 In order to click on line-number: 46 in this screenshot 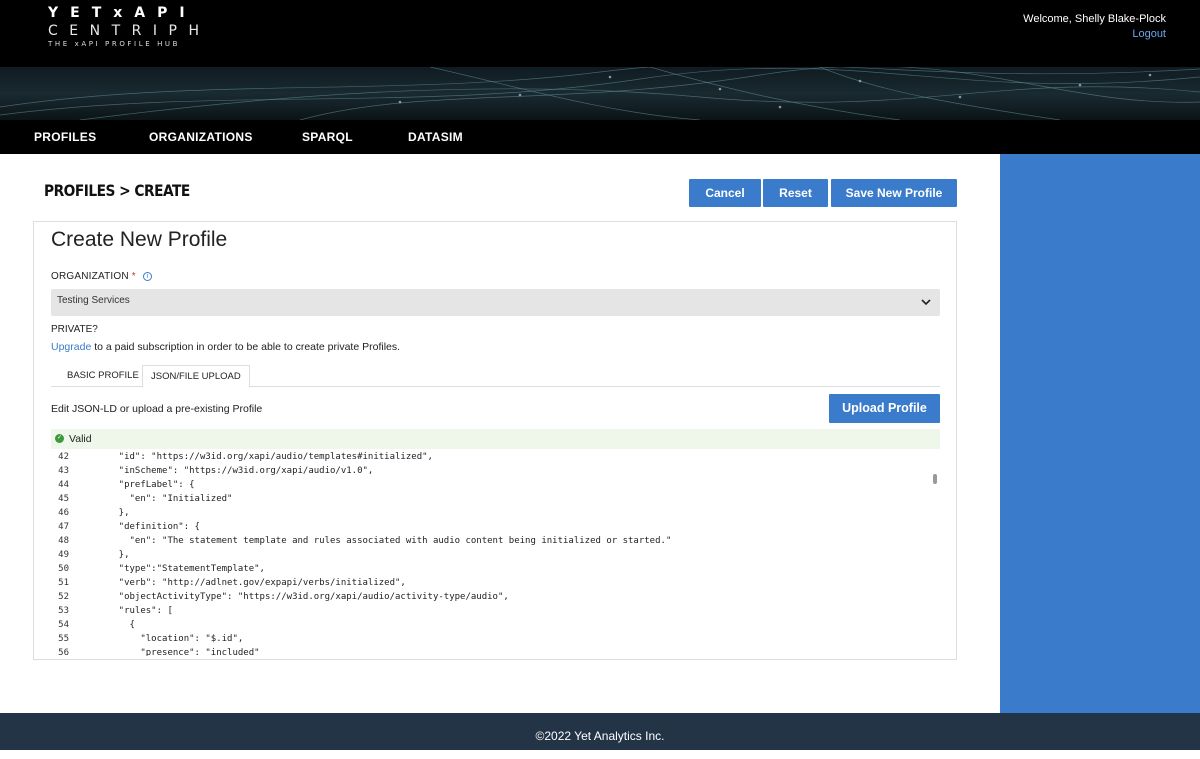, I will do `click(63, 513)`.